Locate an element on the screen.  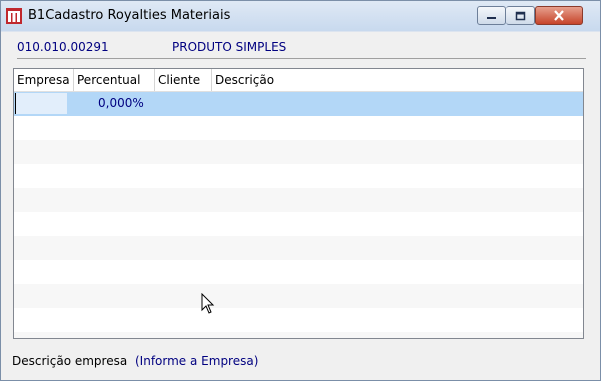
empresa-description-value: (Informe a Empresa) is located at coordinates (197, 361).